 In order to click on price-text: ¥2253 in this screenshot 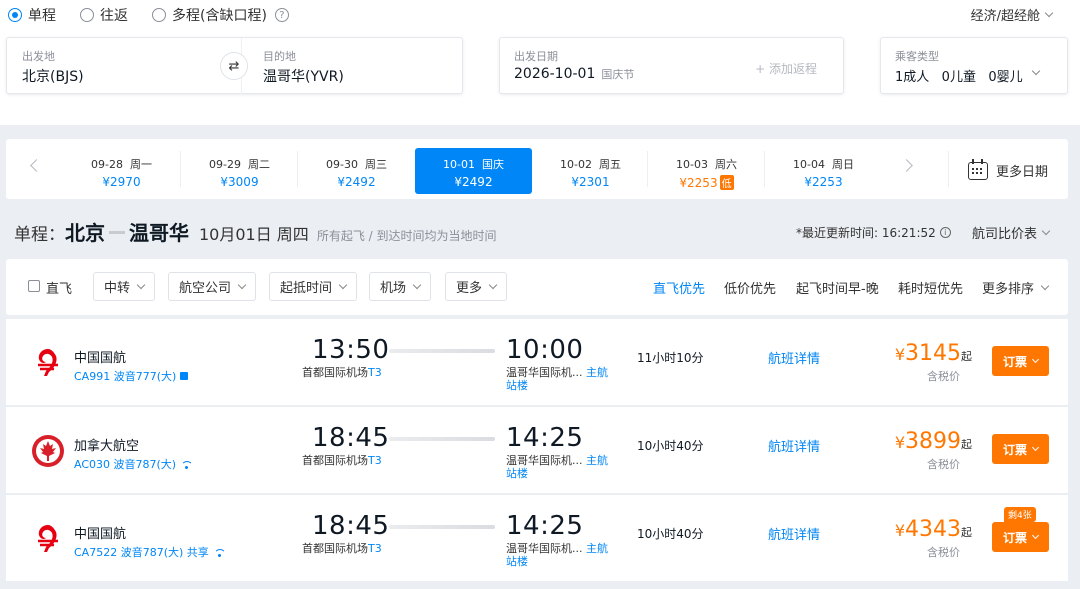, I will do `click(698, 183)`.